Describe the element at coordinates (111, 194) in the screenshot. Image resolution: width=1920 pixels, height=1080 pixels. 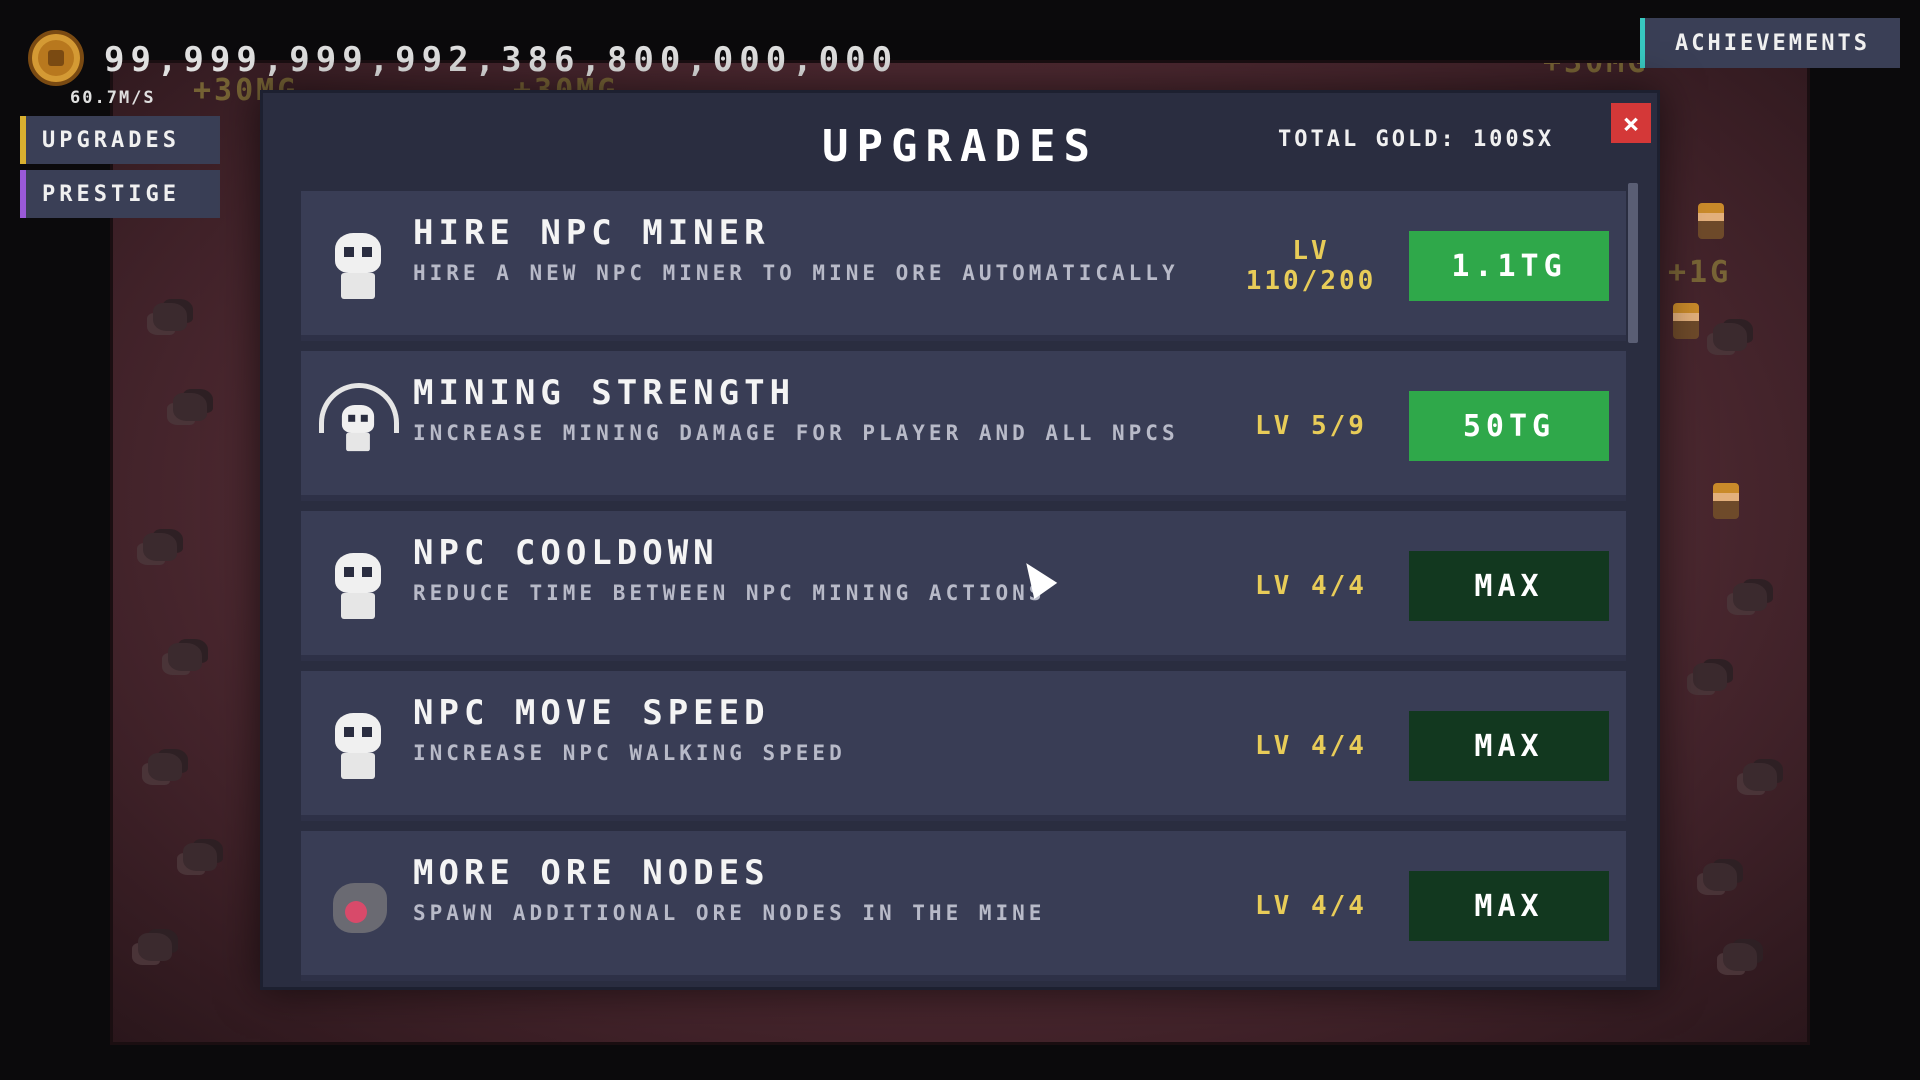
I see `prestige-button-label: PRESTIGE` at that location.